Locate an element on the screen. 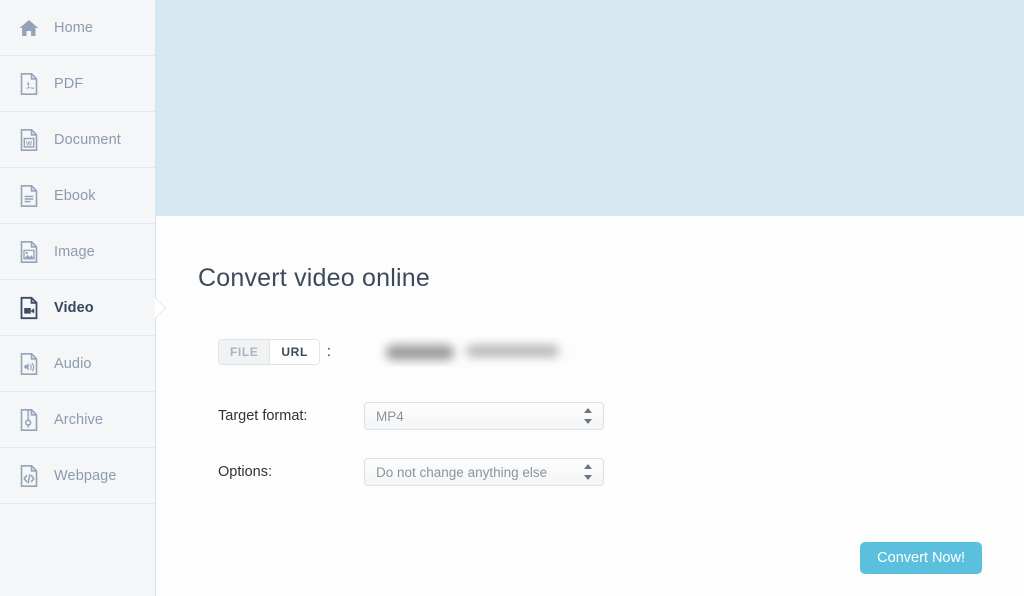  sidebar-item-video: Video is located at coordinates (82, 308).